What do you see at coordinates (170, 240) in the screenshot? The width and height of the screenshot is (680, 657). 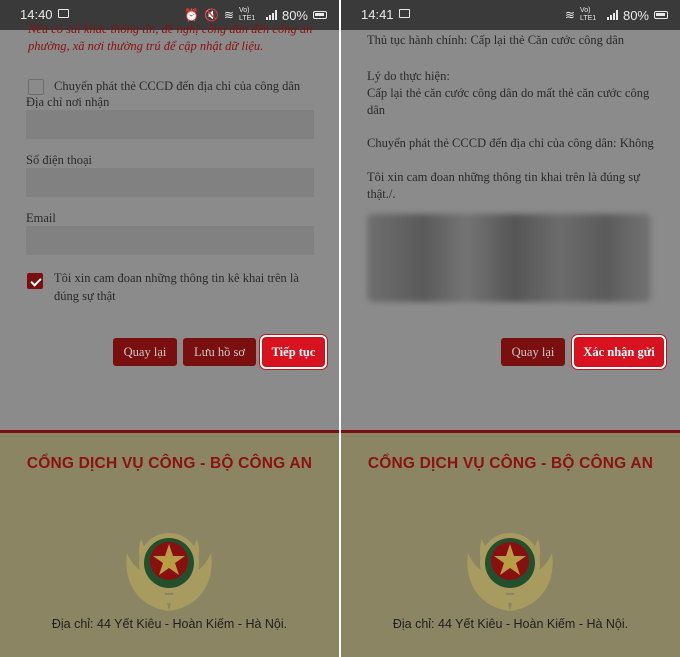 I see `email-input` at bounding box center [170, 240].